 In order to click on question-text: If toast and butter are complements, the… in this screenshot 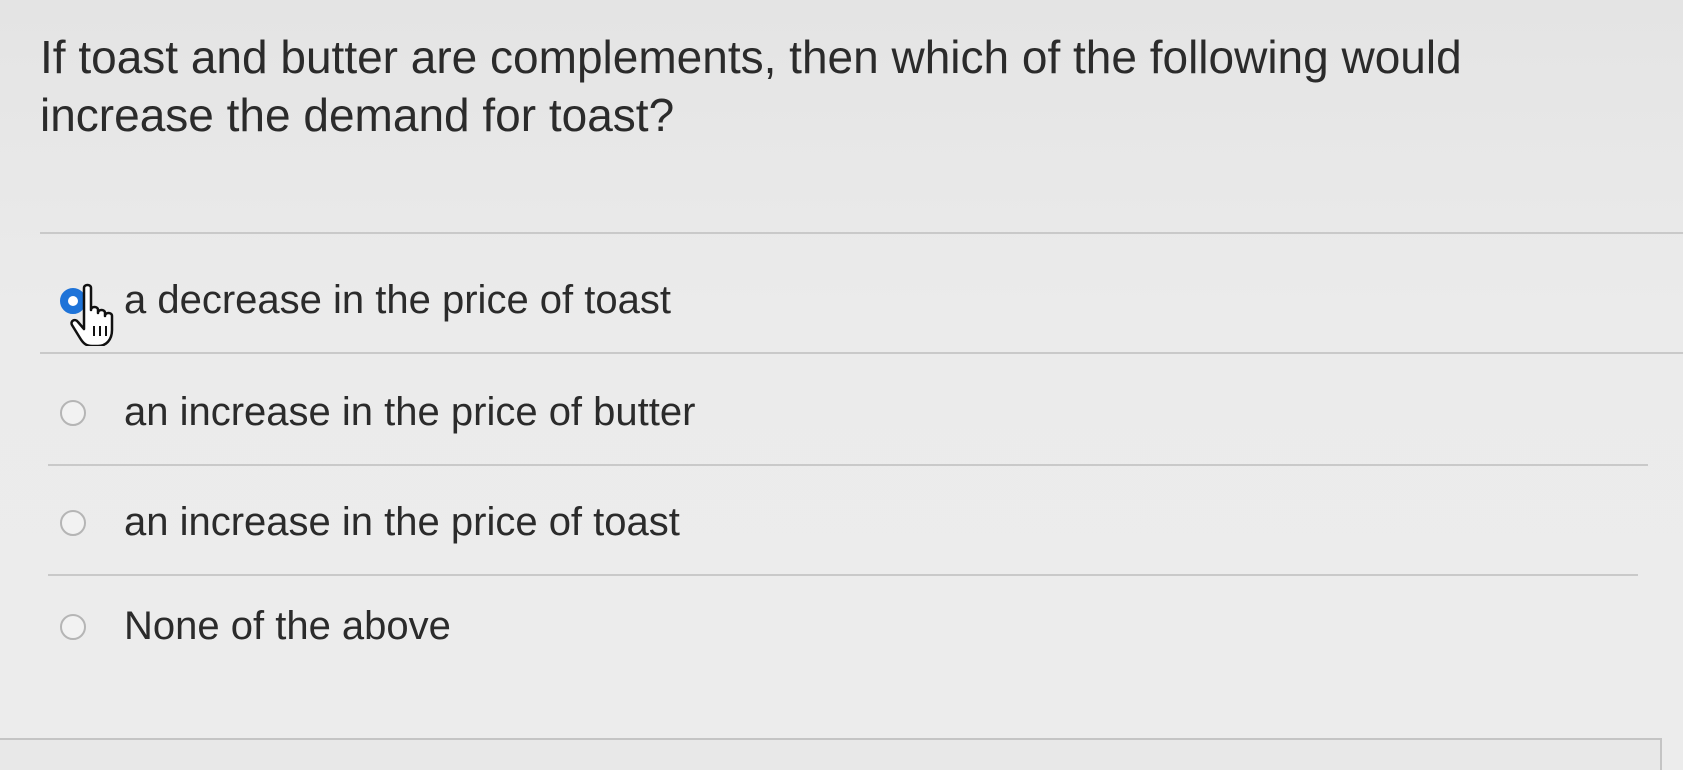, I will do `click(751, 86)`.